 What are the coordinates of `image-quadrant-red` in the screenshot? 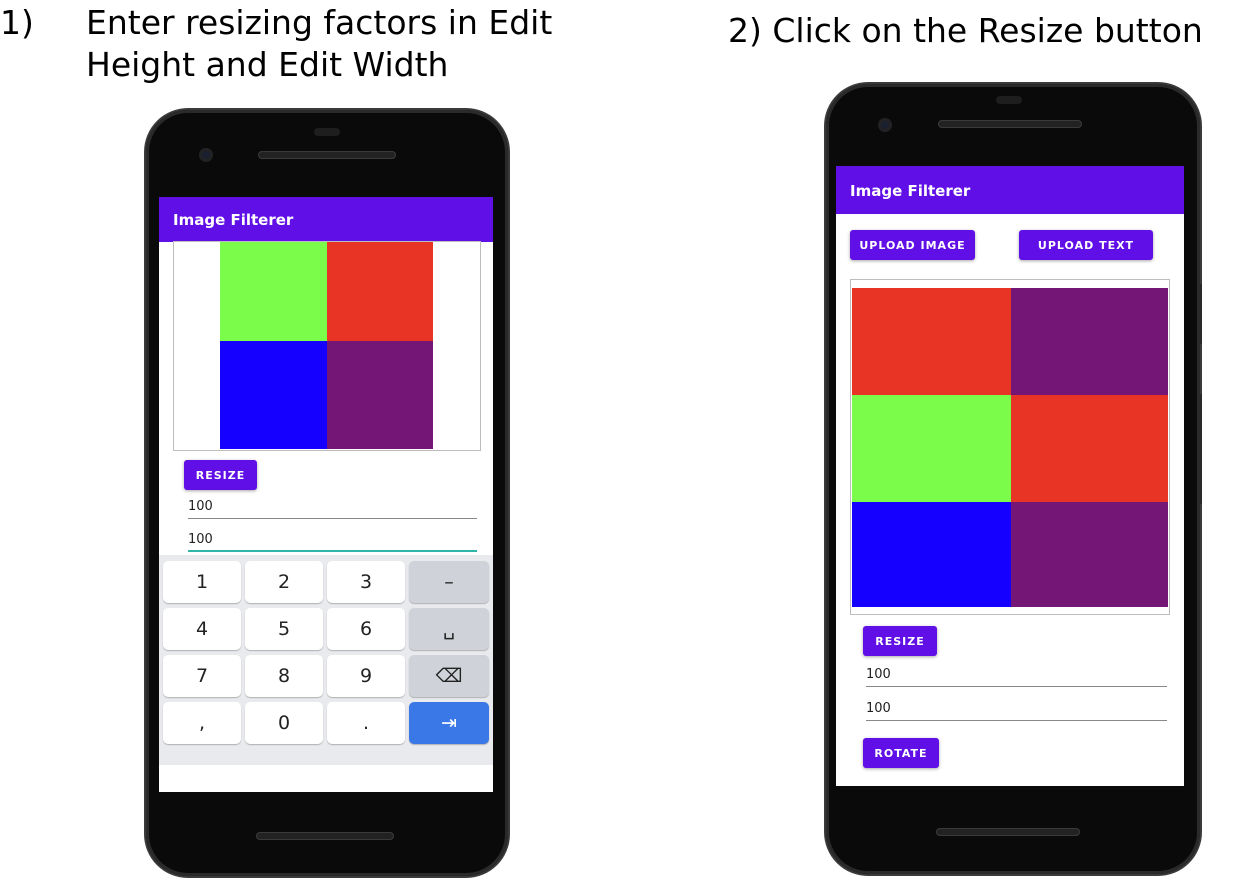 It's located at (380, 291).